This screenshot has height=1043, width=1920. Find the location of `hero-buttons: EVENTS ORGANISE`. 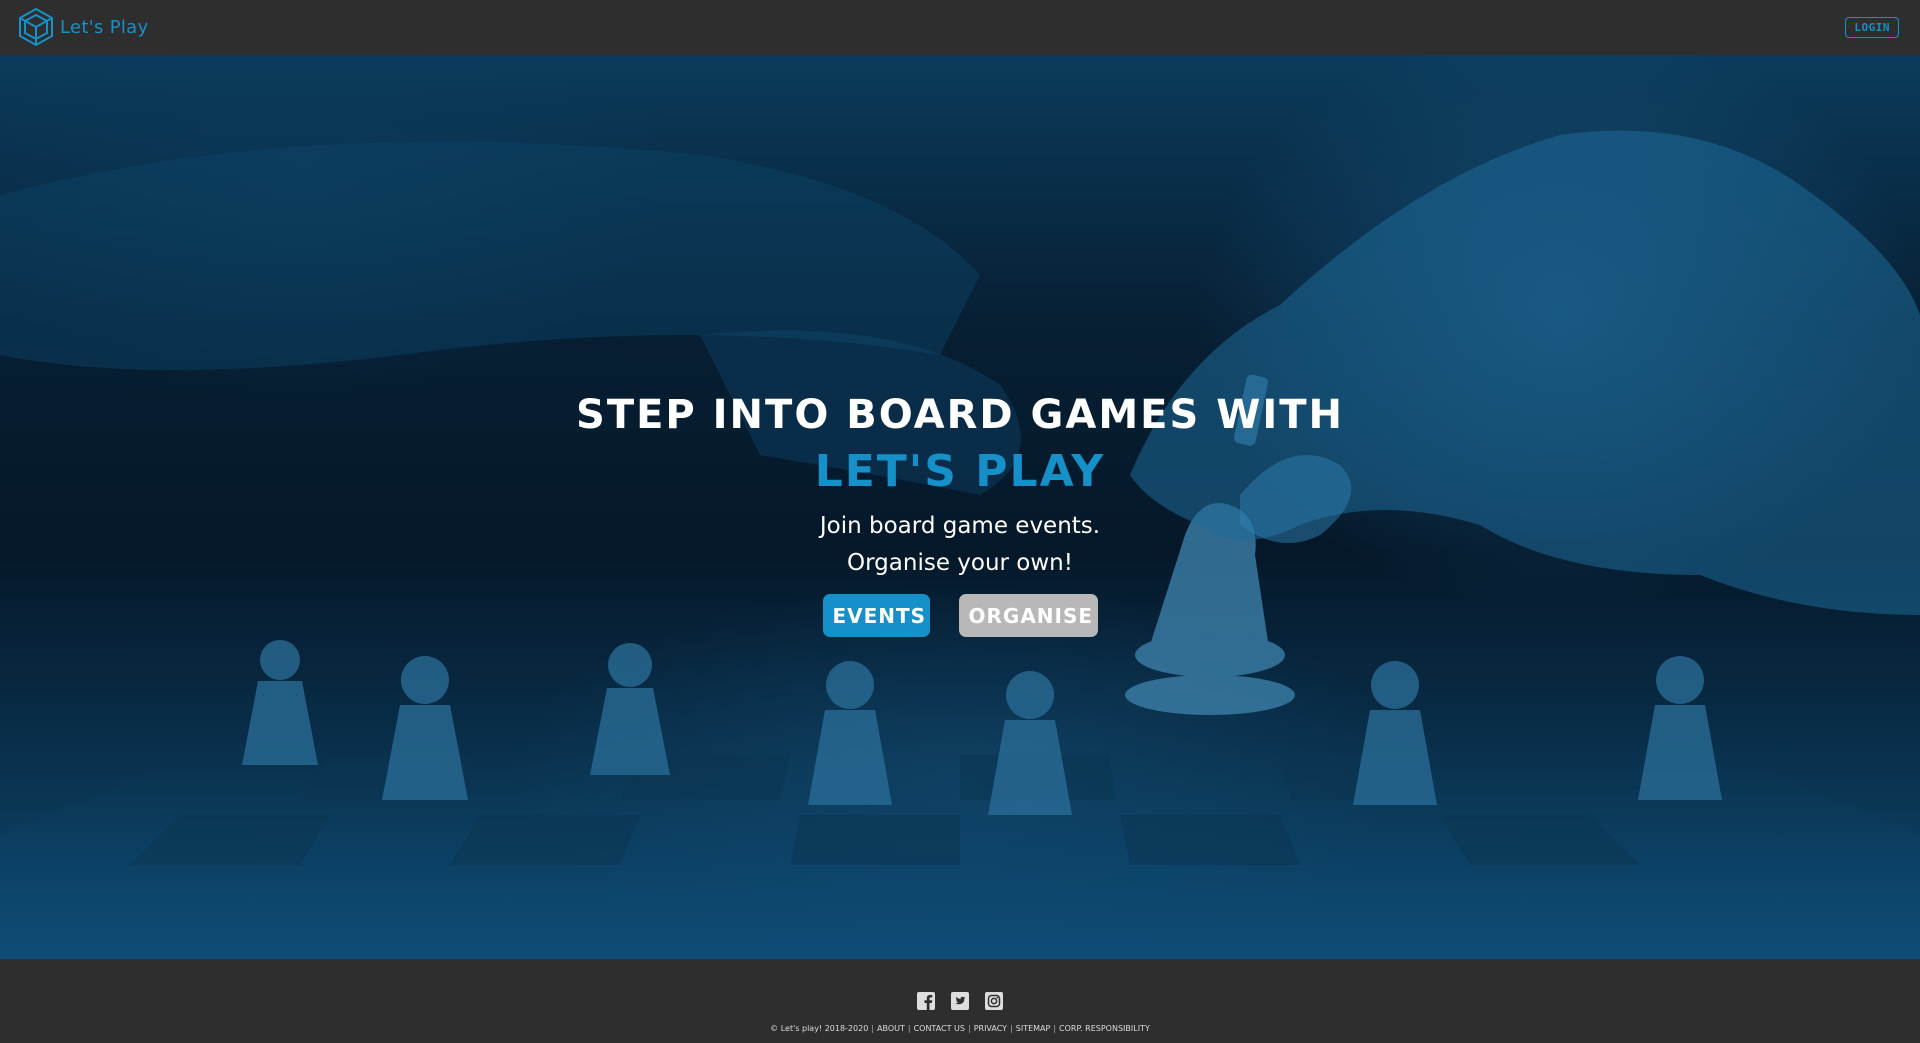

hero-buttons: EVENTS ORGANISE is located at coordinates (960, 615).